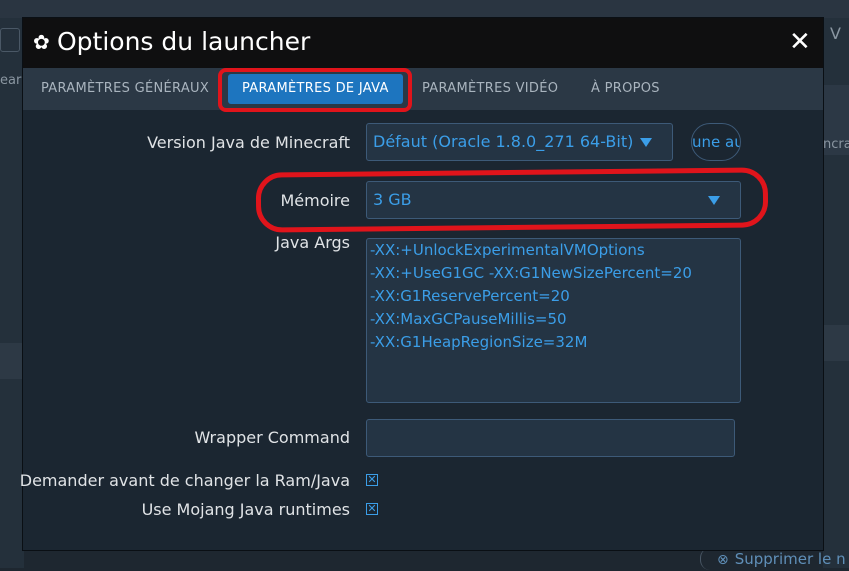 The width and height of the screenshot is (849, 571). Describe the element at coordinates (248, 142) in the screenshot. I see `java-version-label: Version Java de Minecraft` at that location.